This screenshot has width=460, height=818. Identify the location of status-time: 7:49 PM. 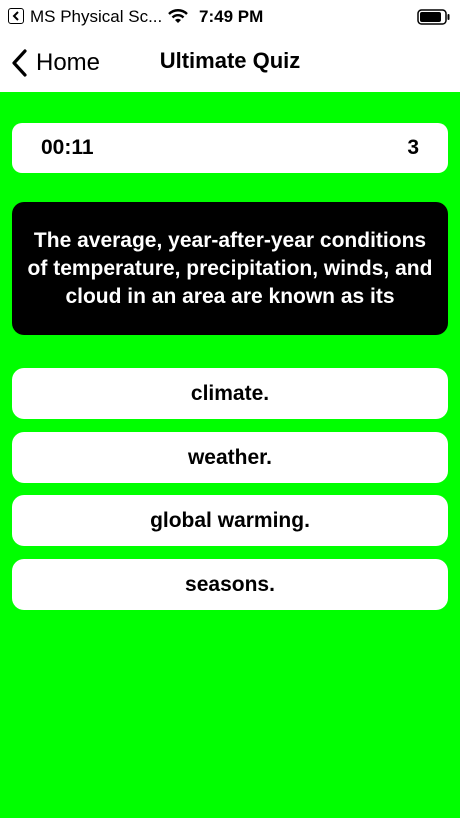
(231, 16).